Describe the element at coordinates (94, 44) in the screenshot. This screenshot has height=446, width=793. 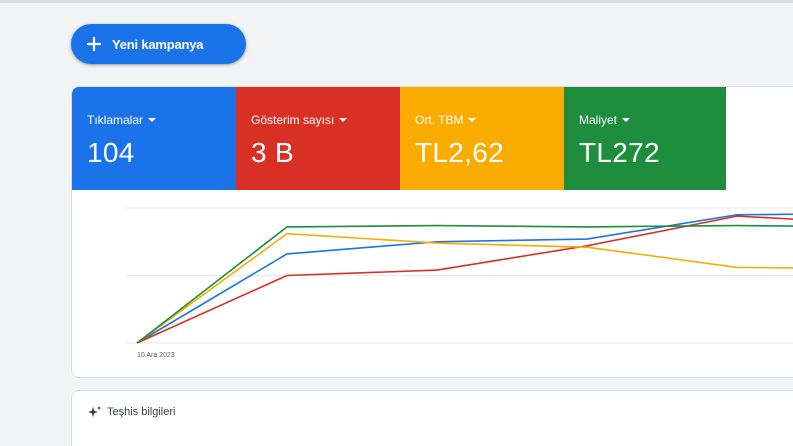
I see `plus-icon` at that location.